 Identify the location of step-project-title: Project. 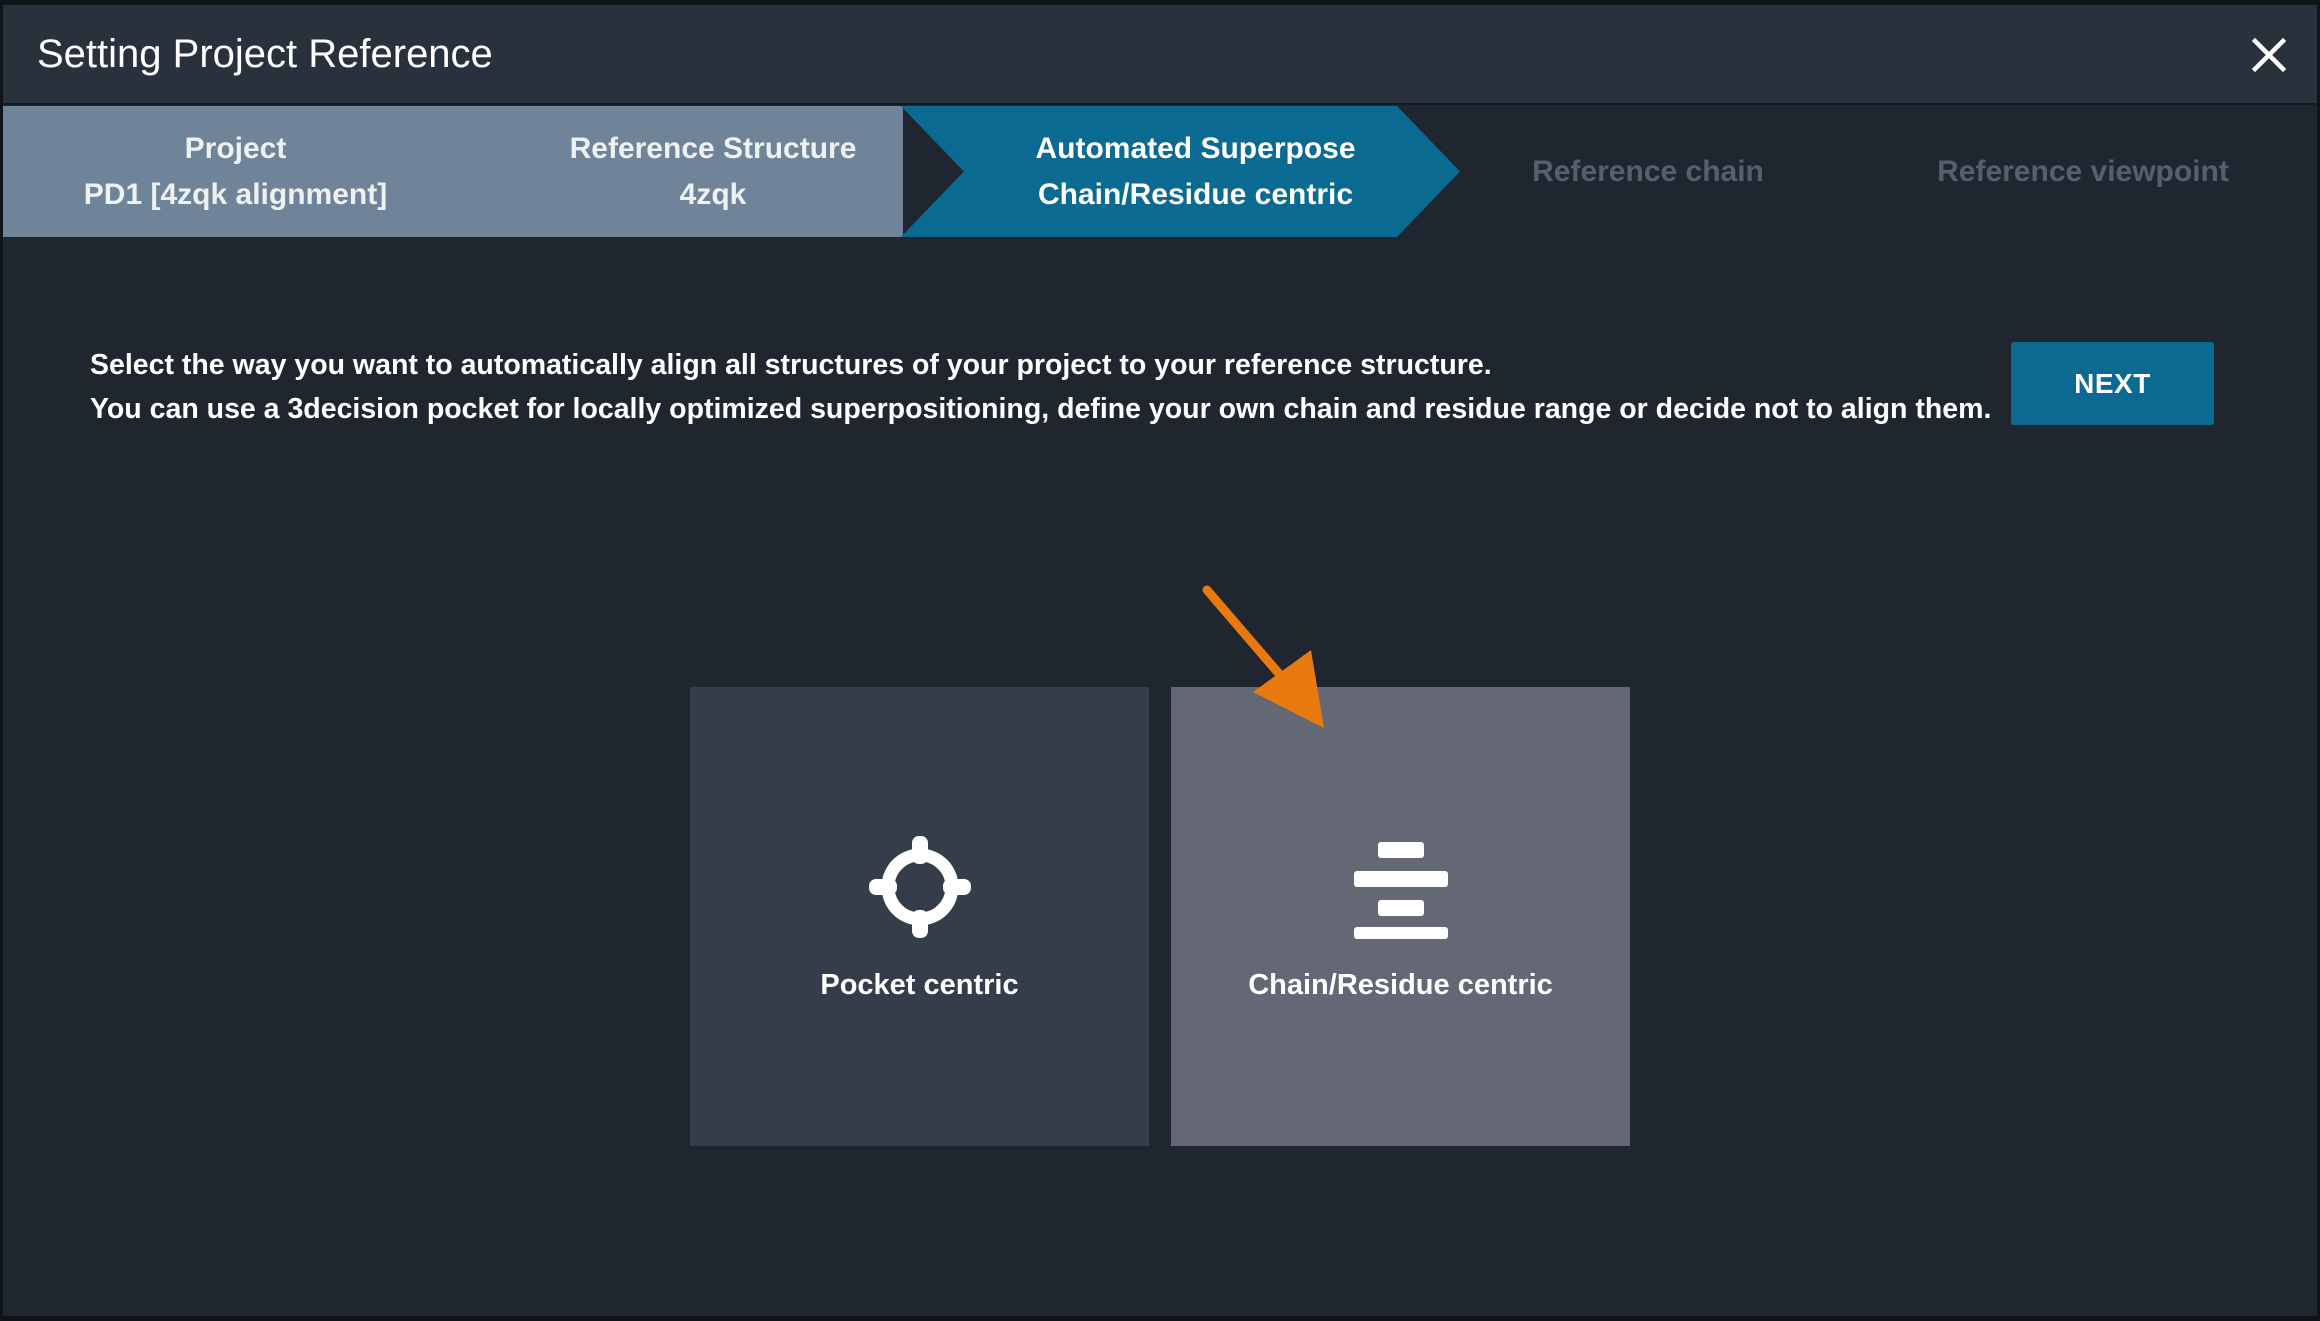
(235, 148).